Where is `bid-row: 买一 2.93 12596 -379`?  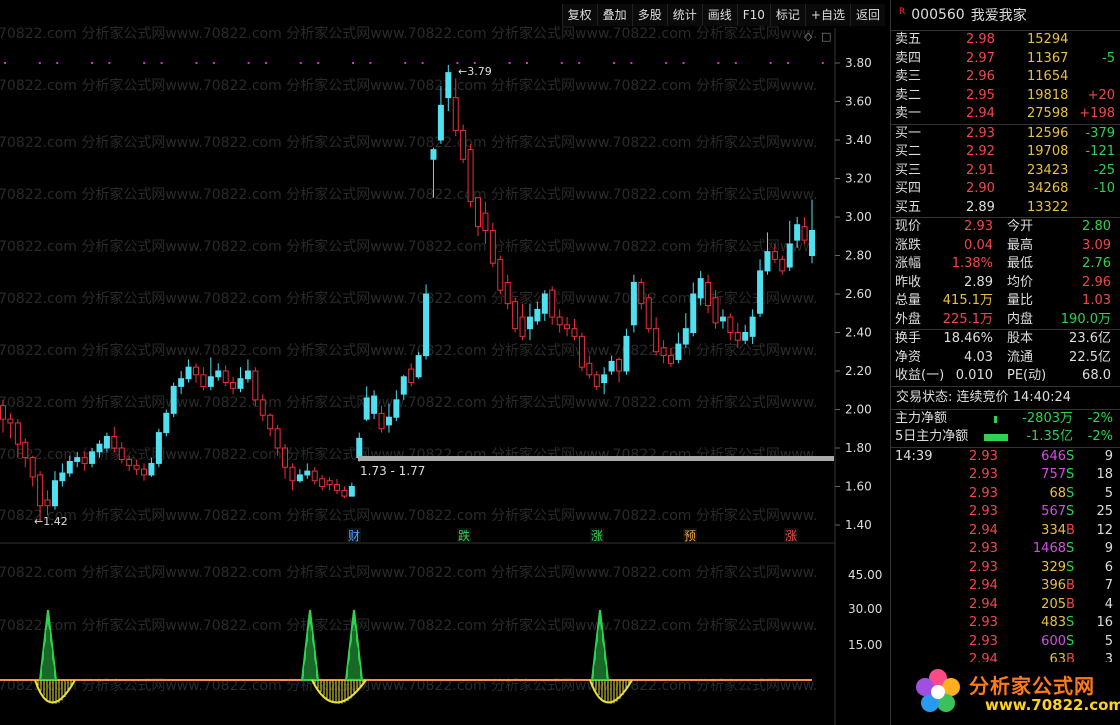
bid-row: 买一 2.93 12596 -379 is located at coordinates (1005, 133).